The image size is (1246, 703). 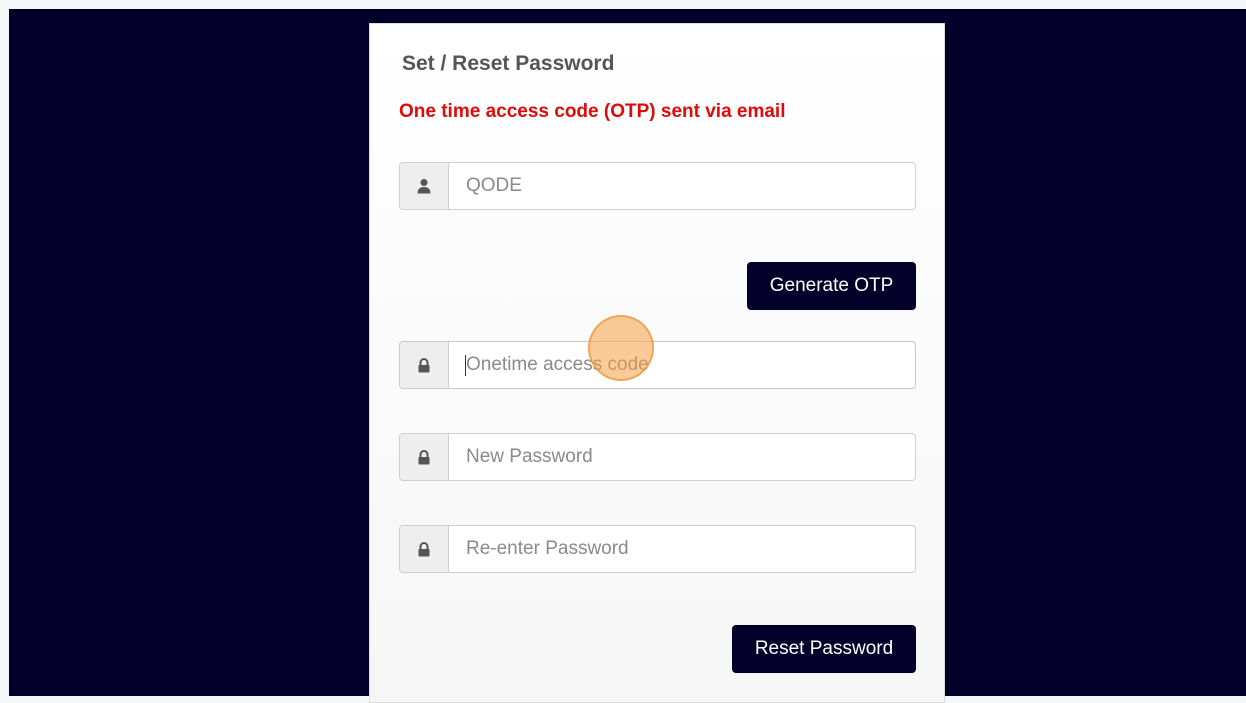 I want to click on otp-field-group, so click(x=657, y=365).